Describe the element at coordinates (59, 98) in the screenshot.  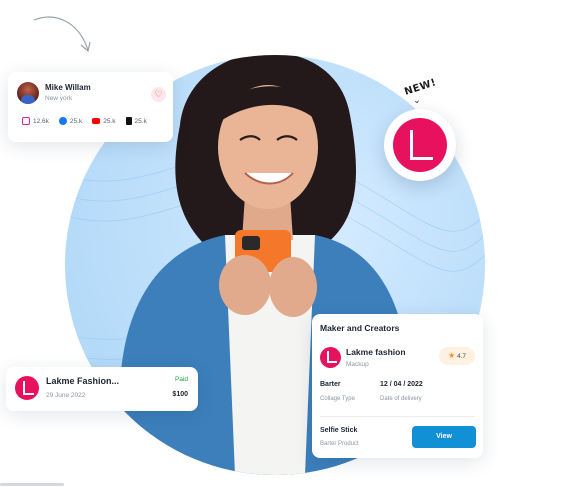
I see `profile-location: New york` at that location.